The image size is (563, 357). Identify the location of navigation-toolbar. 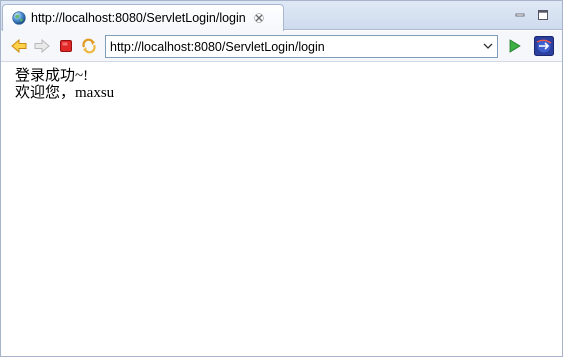
(281, 46).